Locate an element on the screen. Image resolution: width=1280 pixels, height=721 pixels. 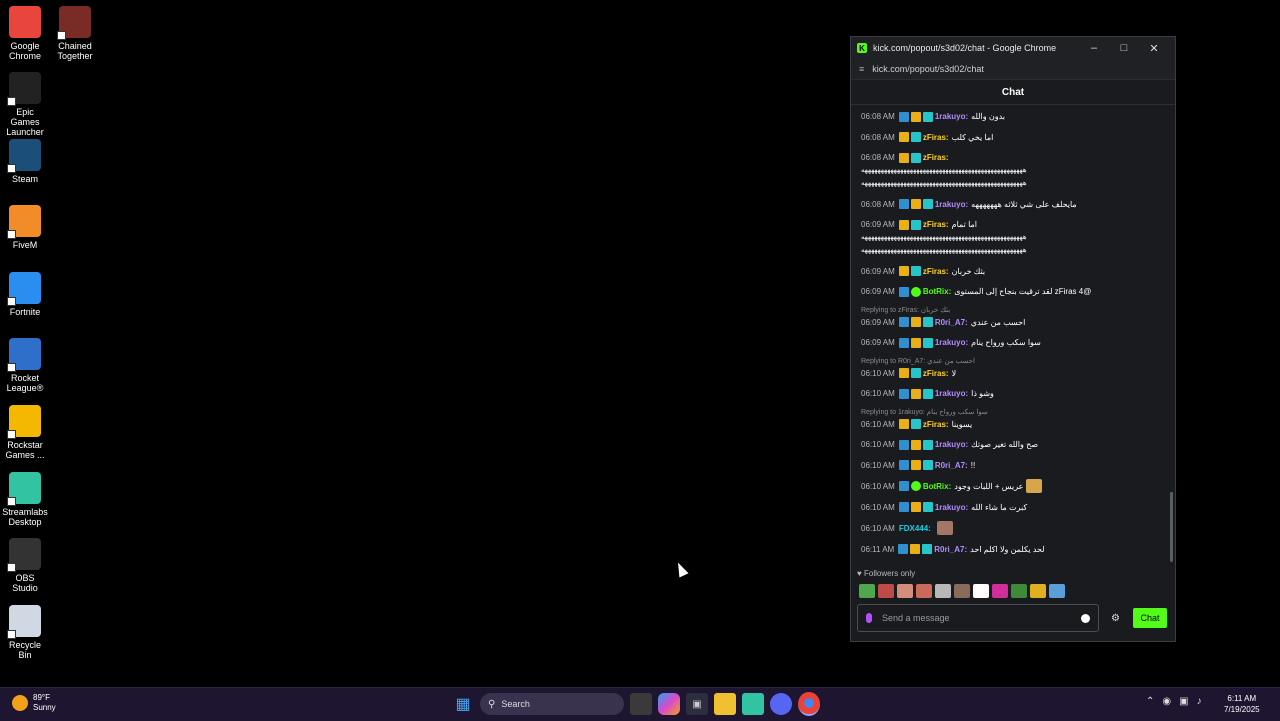
desktop-icon: Recycle Bin is located at coordinates (25, 632).